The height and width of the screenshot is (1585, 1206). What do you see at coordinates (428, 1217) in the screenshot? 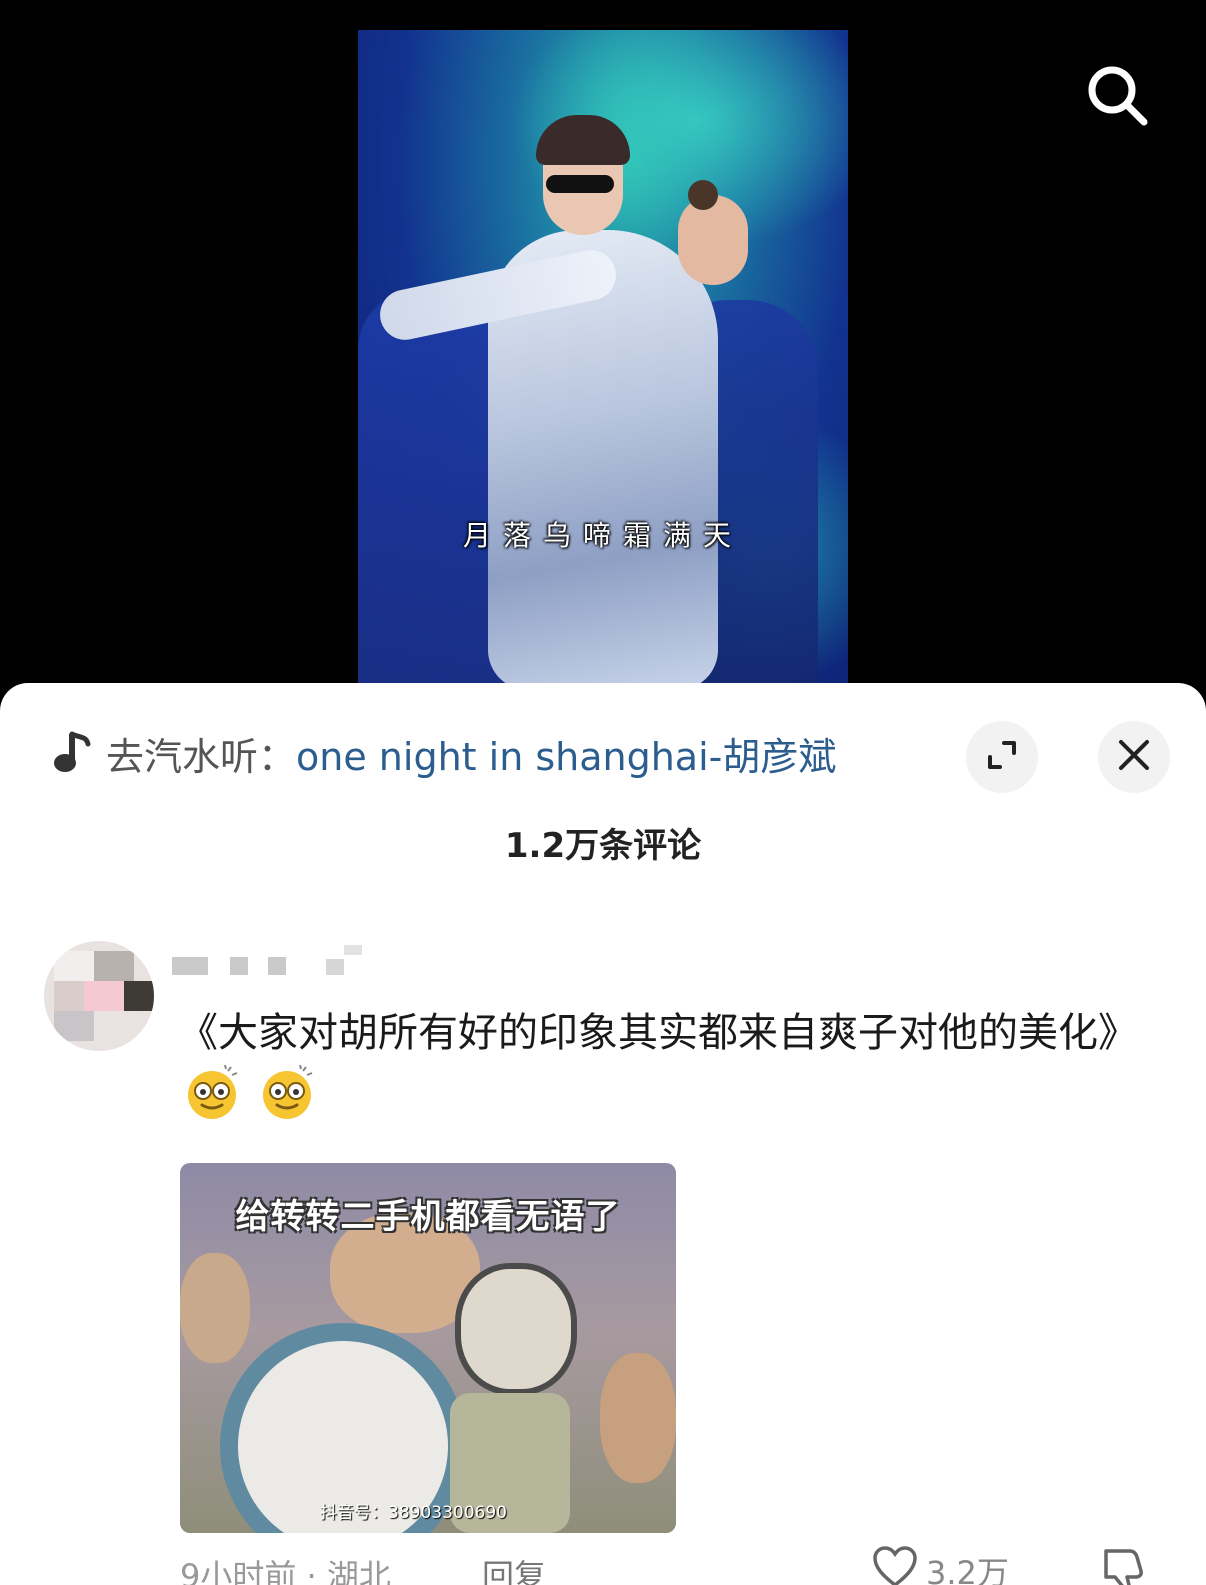
I see `meme-caption: 给转转二手机都看无语了` at bounding box center [428, 1217].